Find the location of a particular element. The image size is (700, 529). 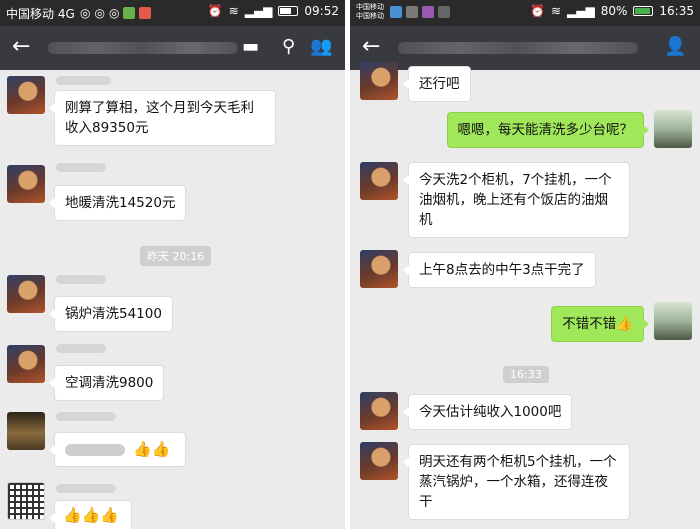

chat-icon: ▬ is located at coordinates (250, 47).